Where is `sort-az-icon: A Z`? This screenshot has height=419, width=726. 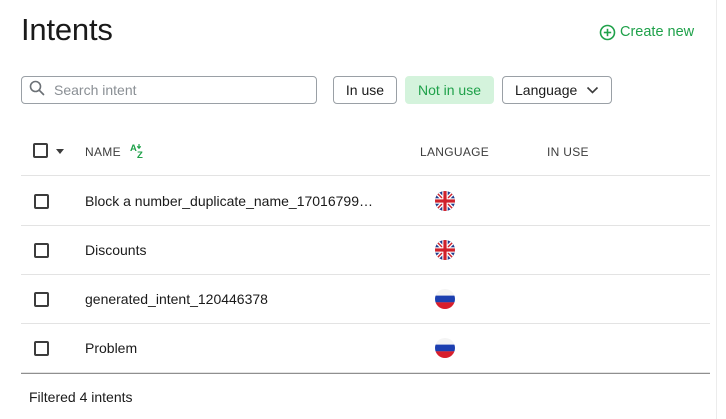 sort-az-icon: A Z is located at coordinates (138, 153).